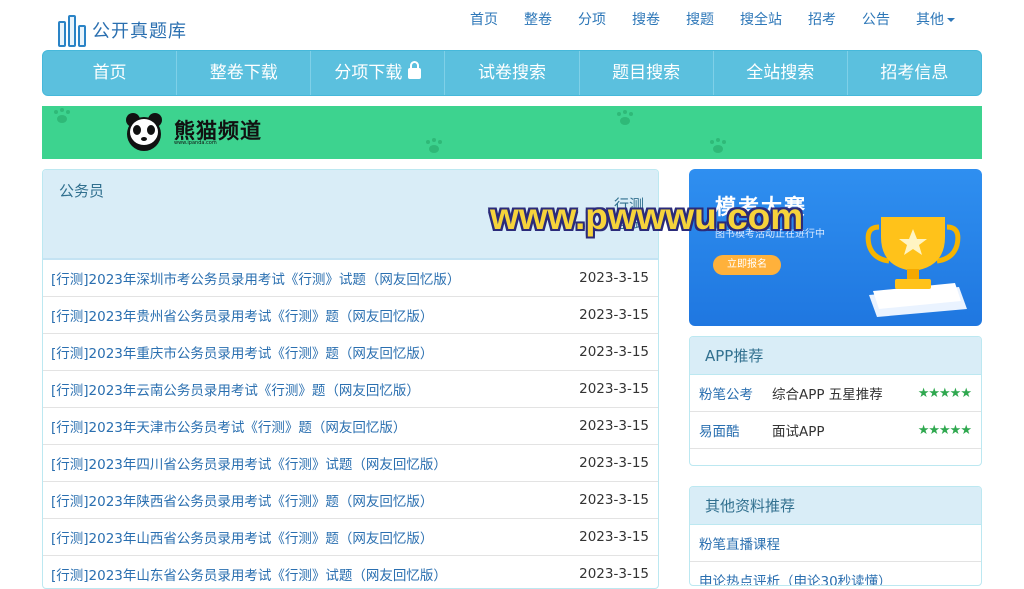 This screenshot has height=589, width=1024. Describe the element at coordinates (827, 395) in the screenshot. I see `app-desc: 综合APP 五星推荐` at that location.